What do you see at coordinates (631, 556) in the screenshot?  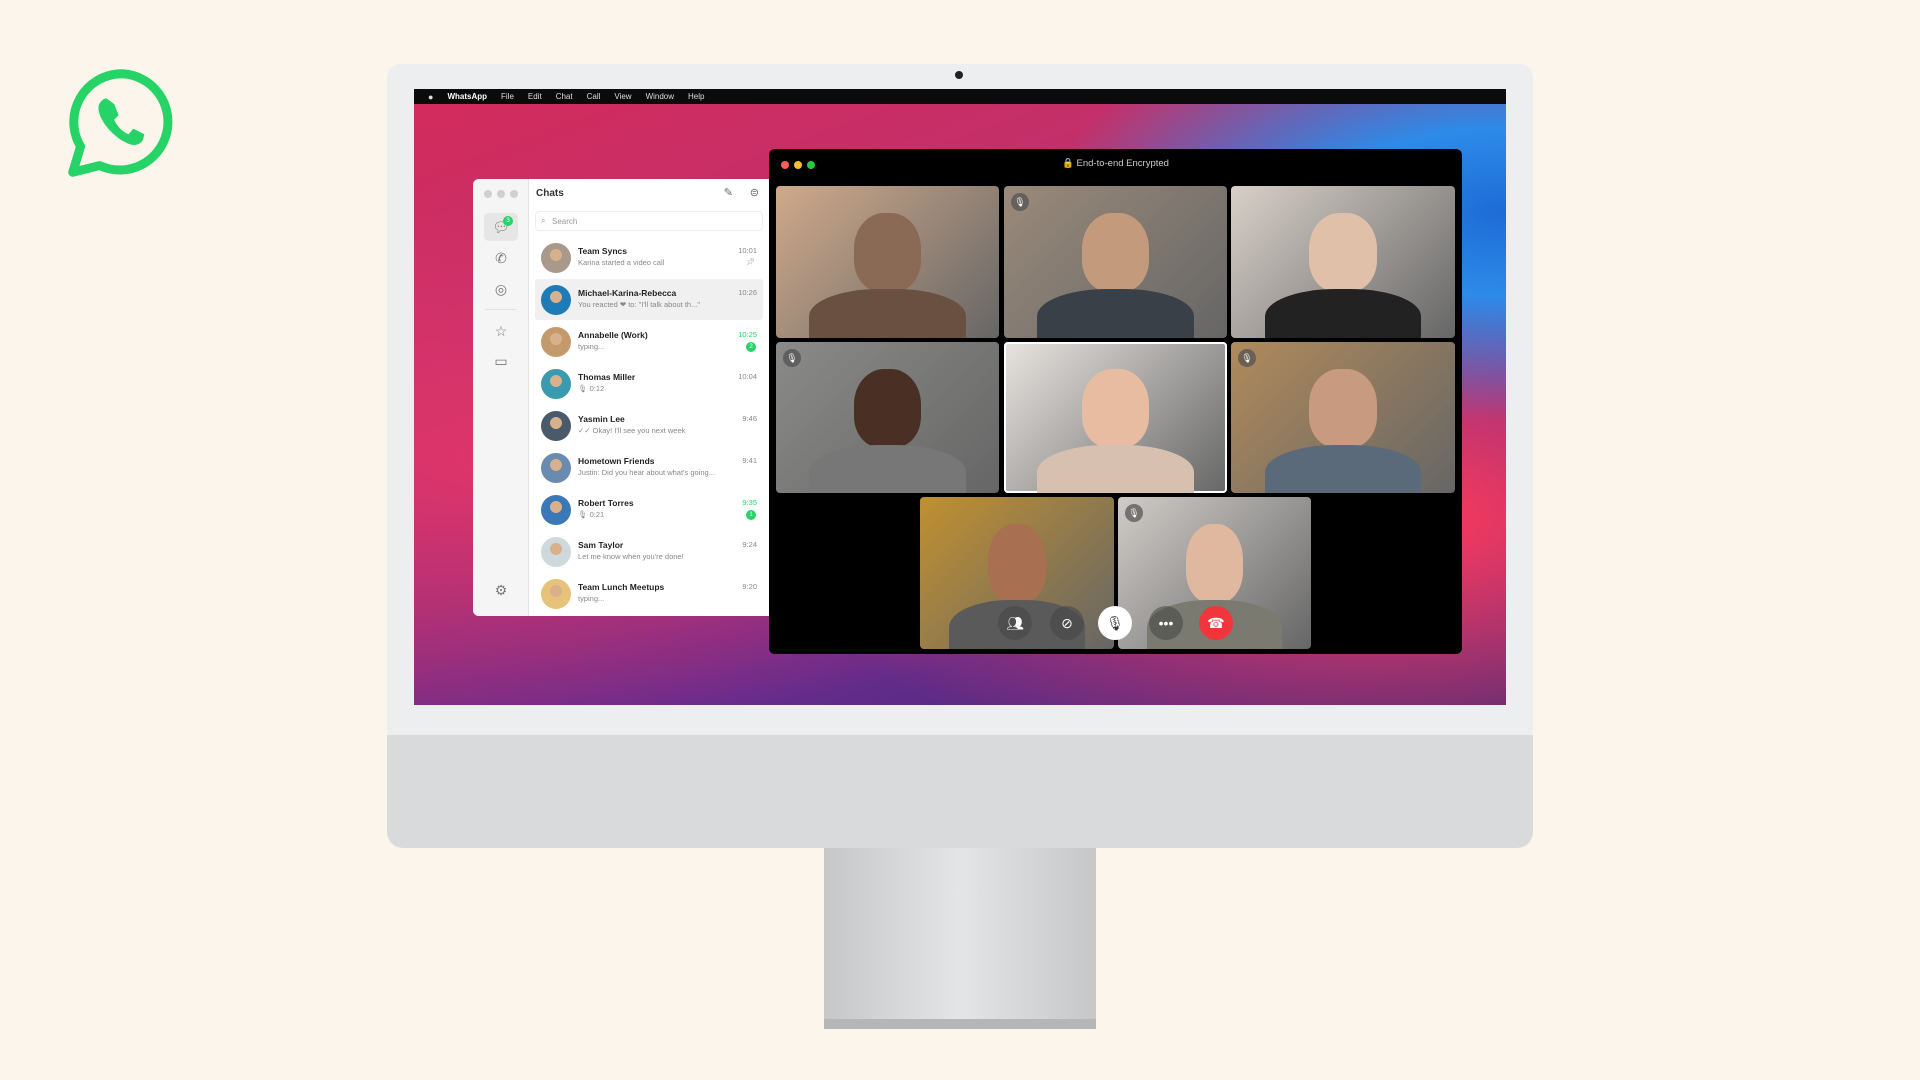 I see `chat-preview: Let me know when you're done!` at bounding box center [631, 556].